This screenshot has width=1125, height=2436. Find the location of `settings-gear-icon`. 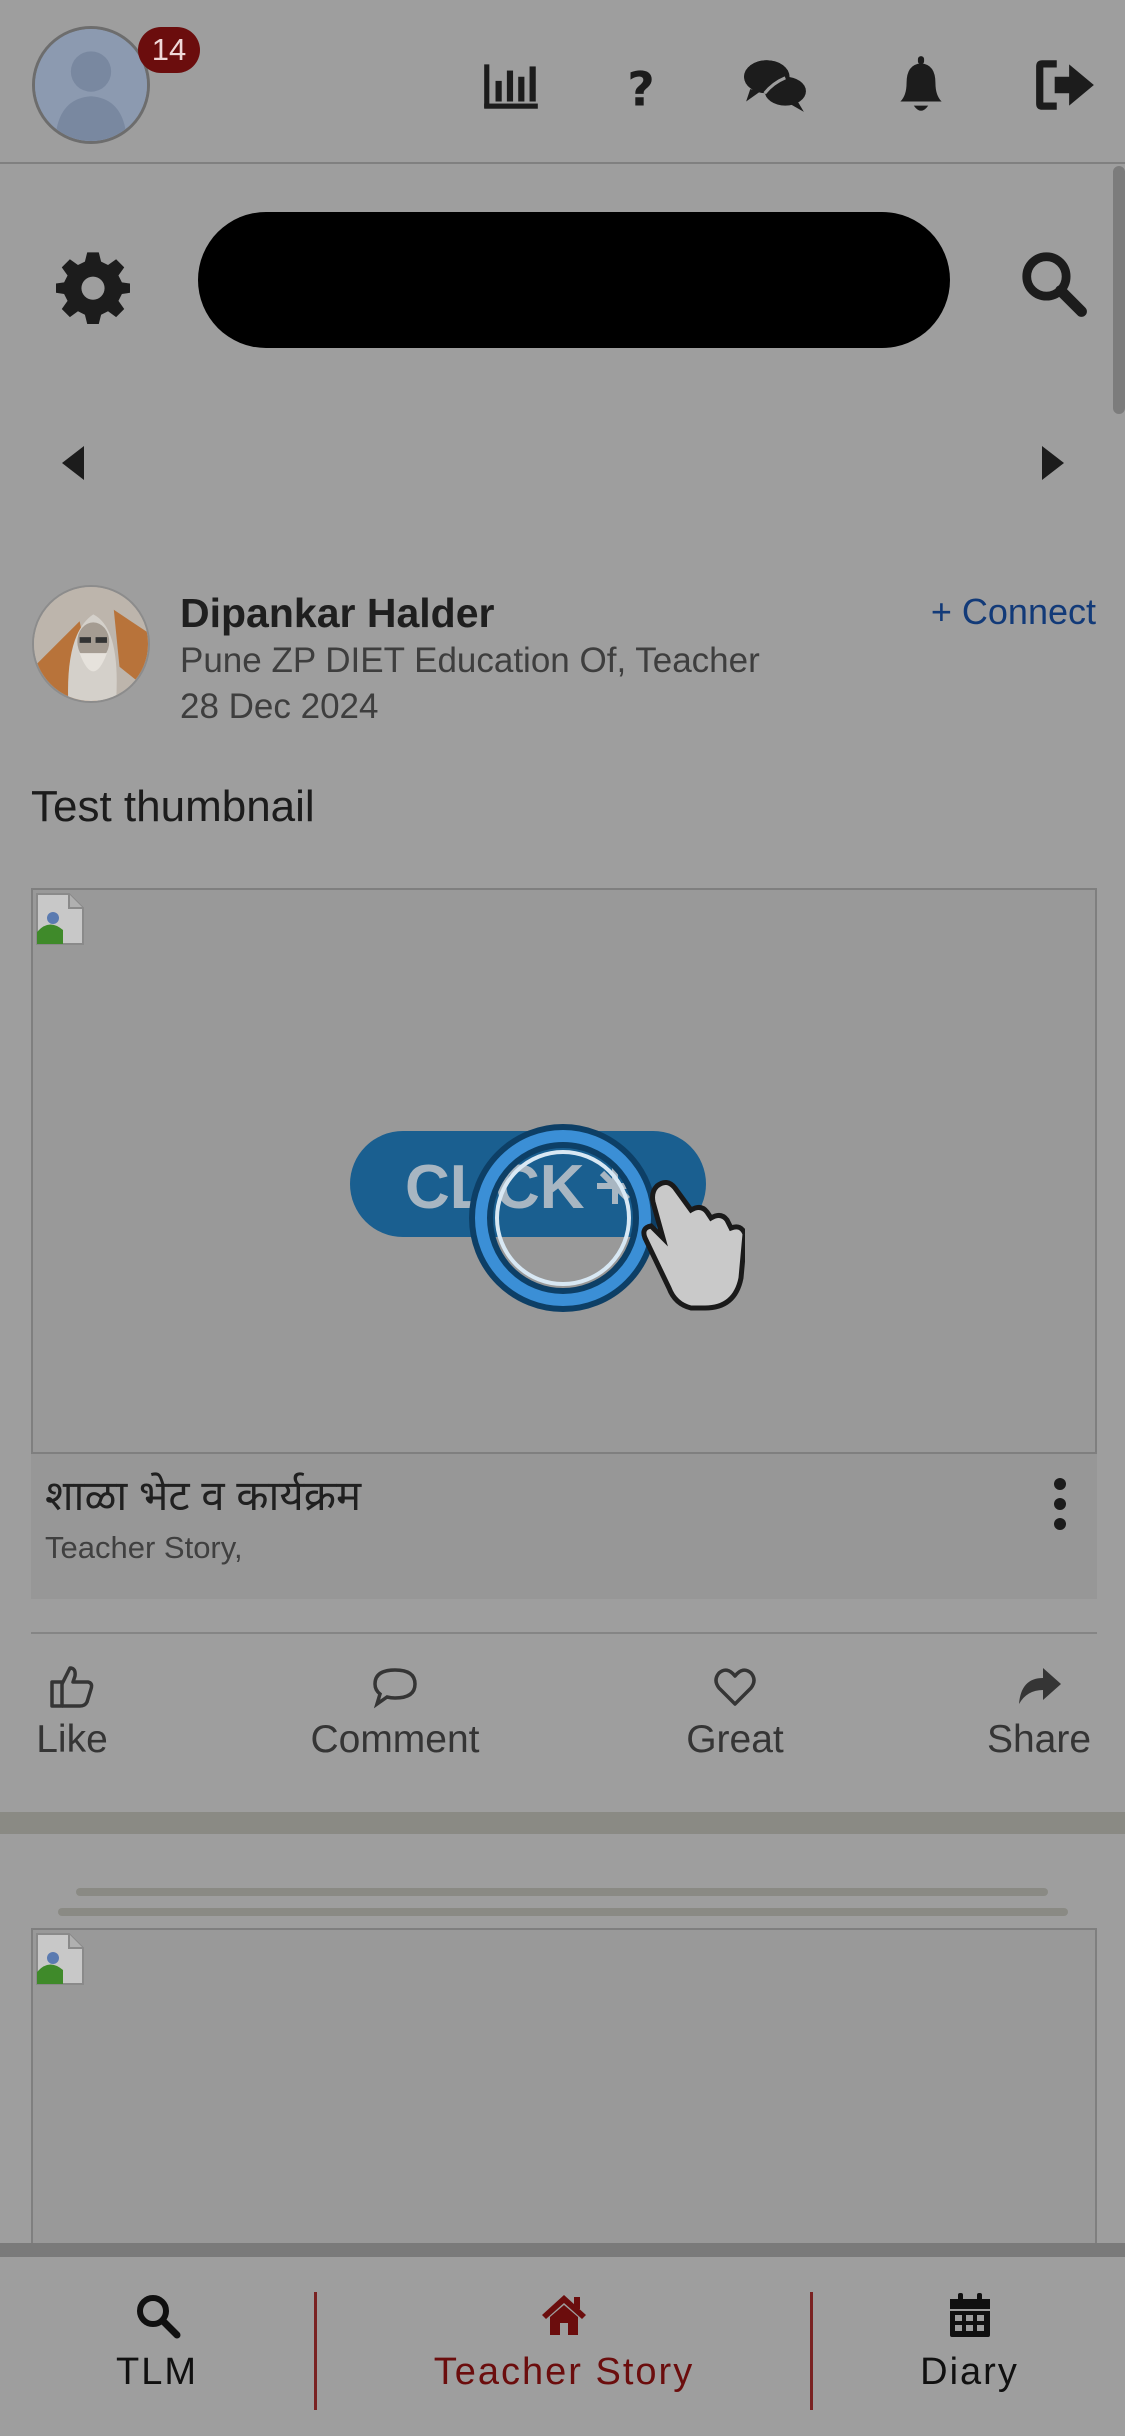

settings-gear-icon is located at coordinates (93, 287).